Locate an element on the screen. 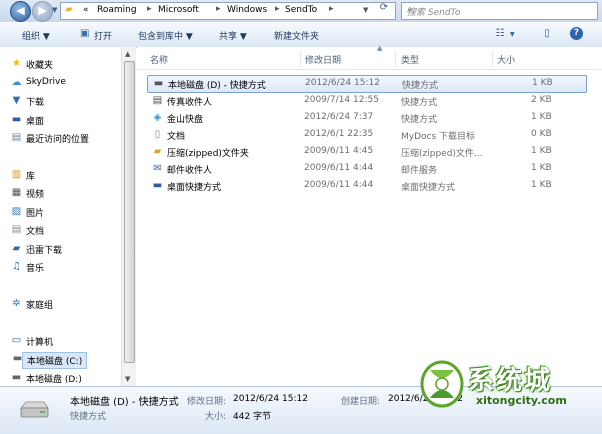 This screenshot has width=602, height=434. nav-videos: ▦ 视频 is located at coordinates (28, 194).